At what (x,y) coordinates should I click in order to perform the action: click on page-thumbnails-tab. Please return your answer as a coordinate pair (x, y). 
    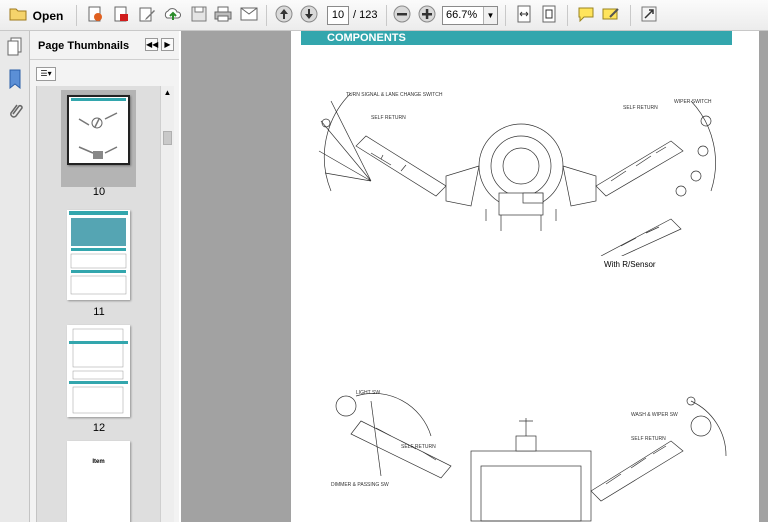
    Looking at the image, I should click on (15, 48).